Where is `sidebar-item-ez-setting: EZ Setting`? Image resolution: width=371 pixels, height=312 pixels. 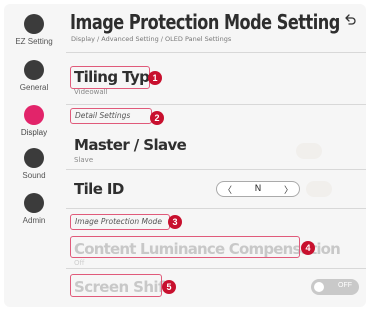 sidebar-item-ez-setting: EZ Setting is located at coordinates (34, 30).